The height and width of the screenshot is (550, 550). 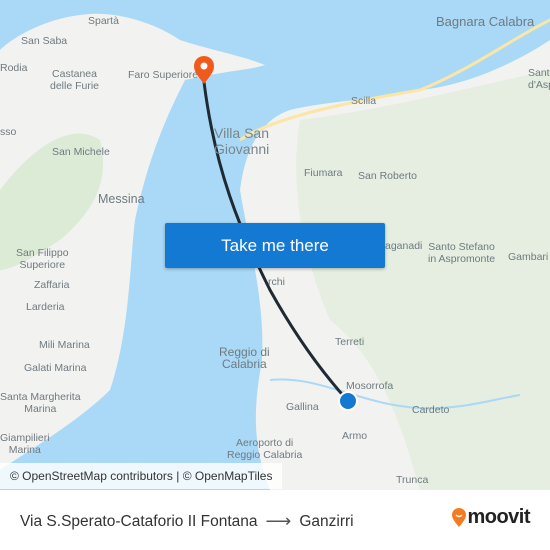 I want to click on origin-dot-icon, so click(x=348, y=401).